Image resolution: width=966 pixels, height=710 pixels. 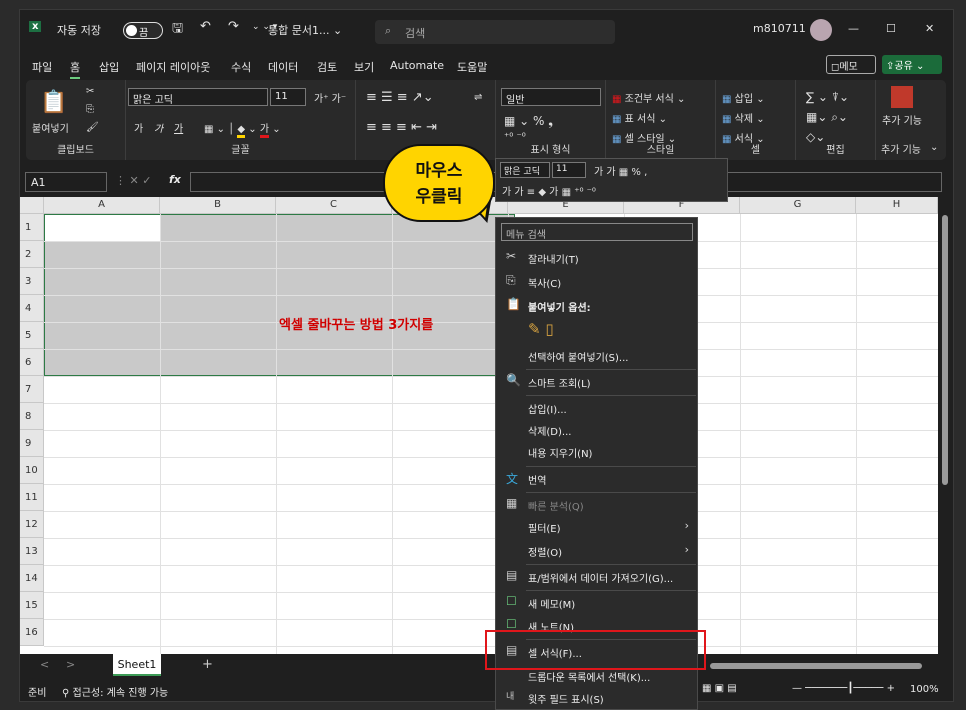 What do you see at coordinates (934, 147) in the screenshot?
I see `collapse-ribbon-icon: ⌄` at bounding box center [934, 147].